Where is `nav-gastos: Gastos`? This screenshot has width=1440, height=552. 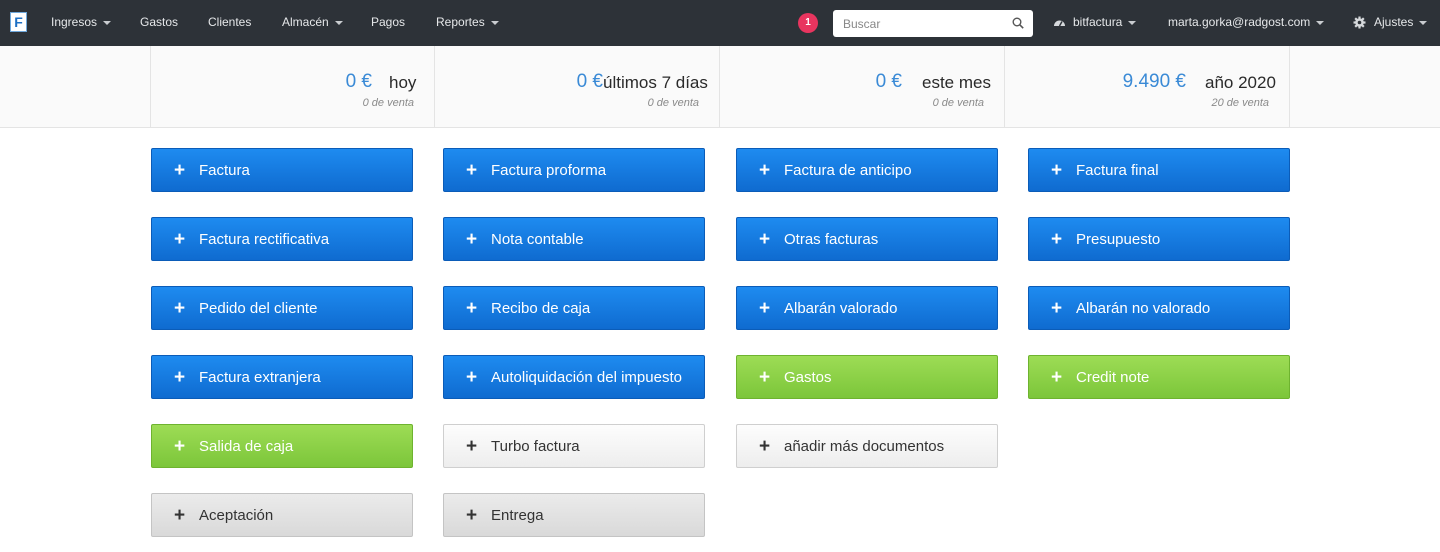 nav-gastos: Gastos is located at coordinates (159, 23).